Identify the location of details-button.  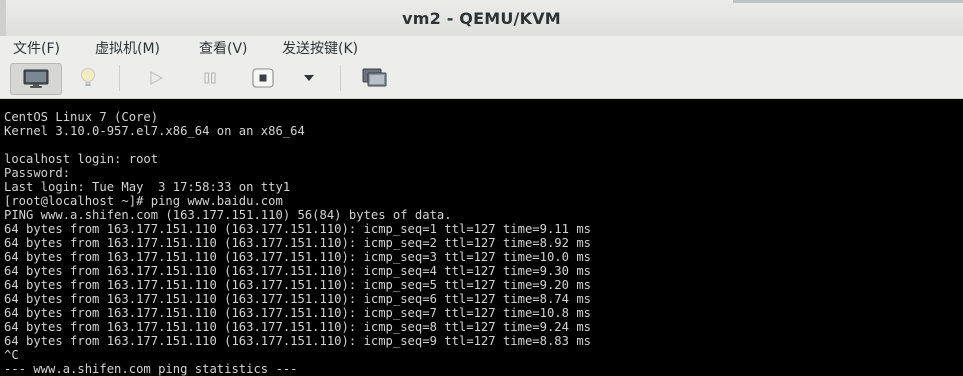
(88, 78).